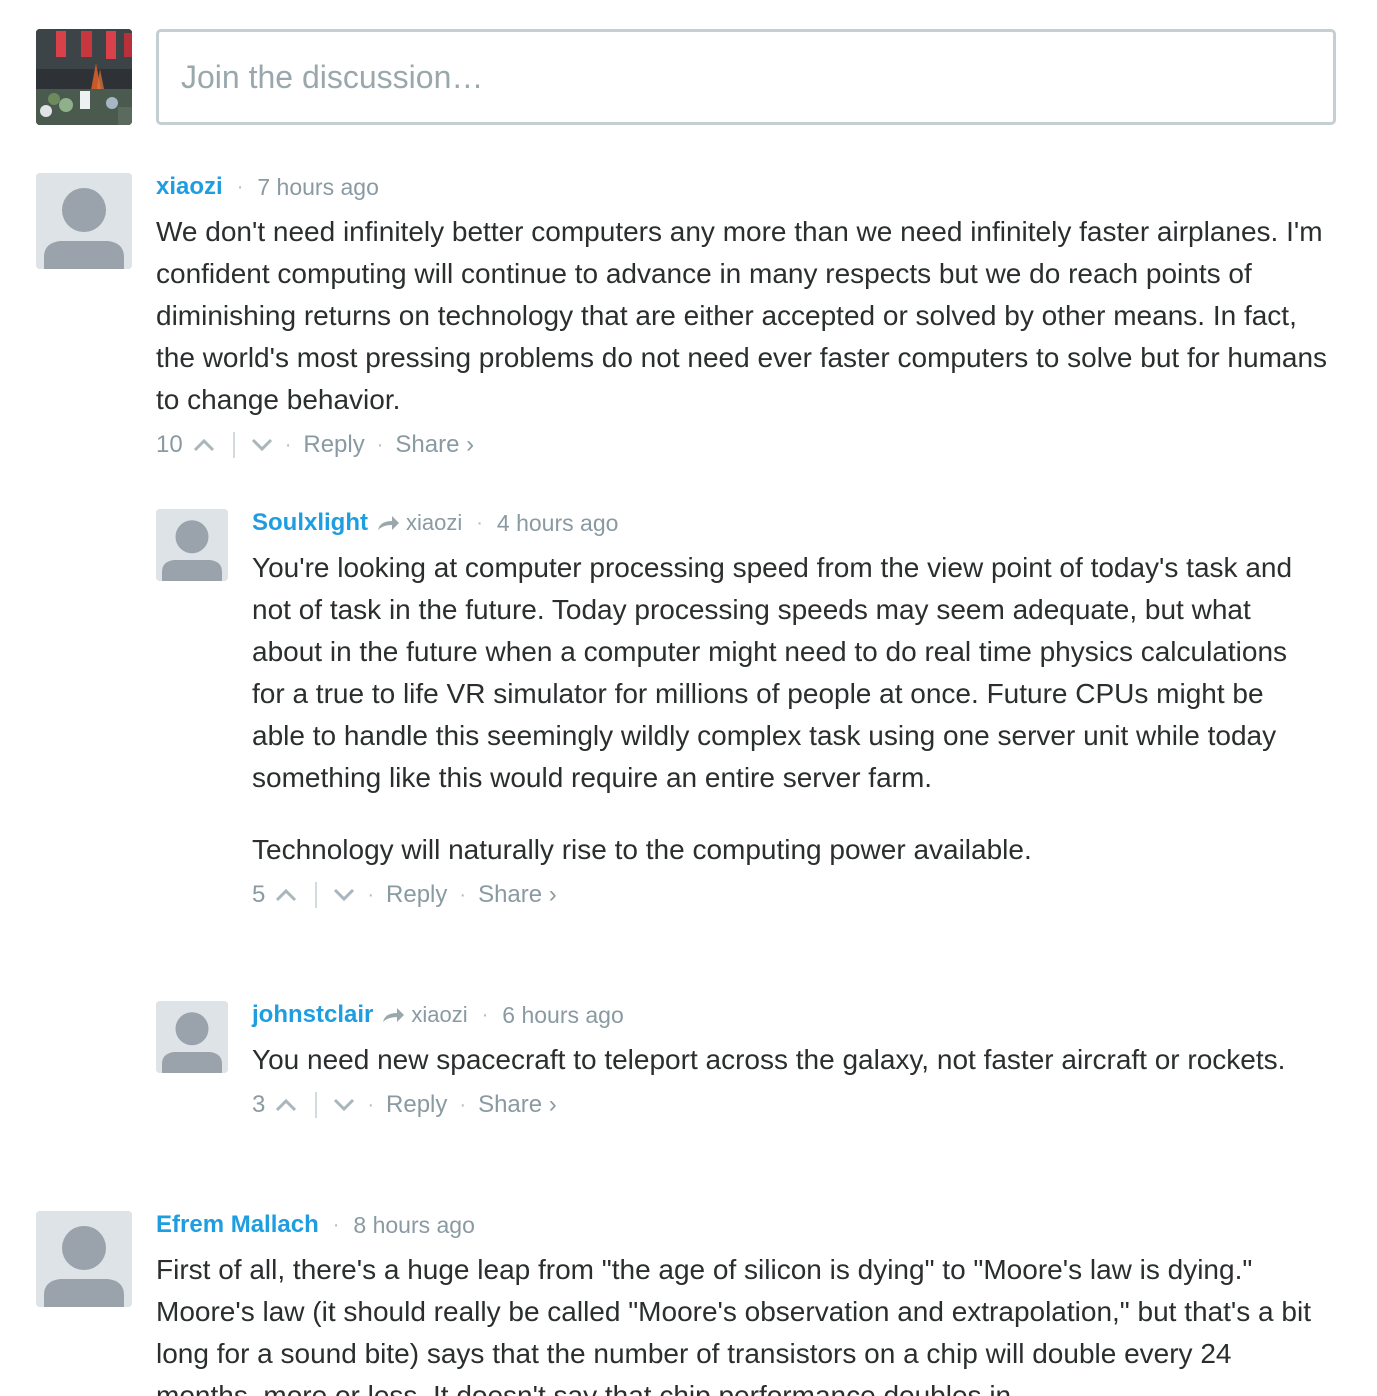 Image resolution: width=1377 pixels, height=1396 pixels. What do you see at coordinates (317, 187) in the screenshot?
I see `comment-timestamp: 7 hours ago` at bounding box center [317, 187].